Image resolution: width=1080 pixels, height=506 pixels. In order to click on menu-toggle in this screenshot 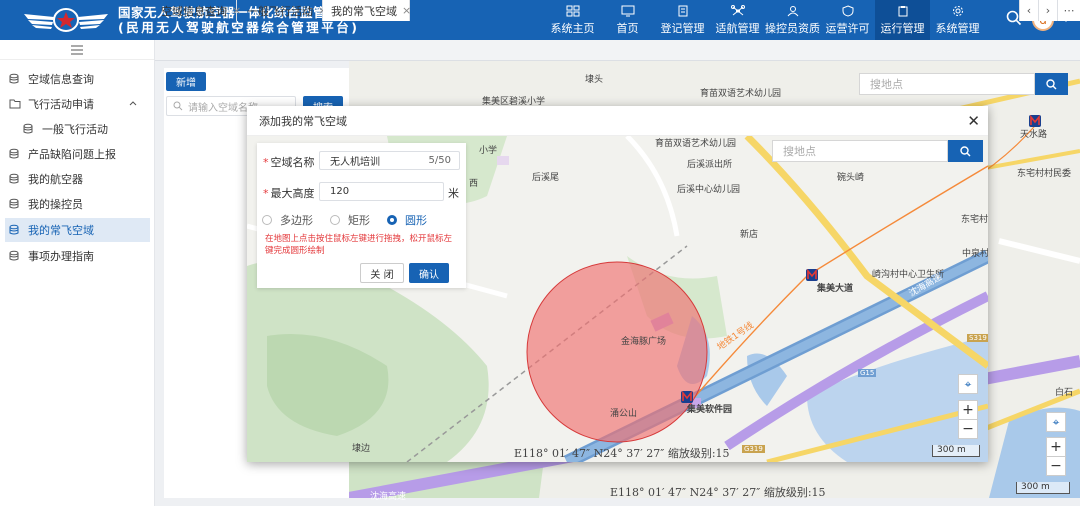, I will do `click(77, 50)`.